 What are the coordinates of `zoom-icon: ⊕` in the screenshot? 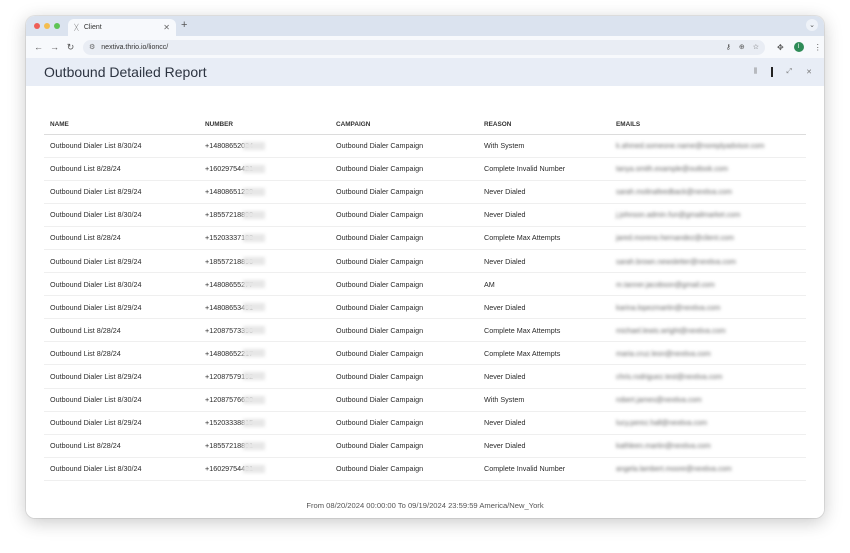 It's located at (742, 47).